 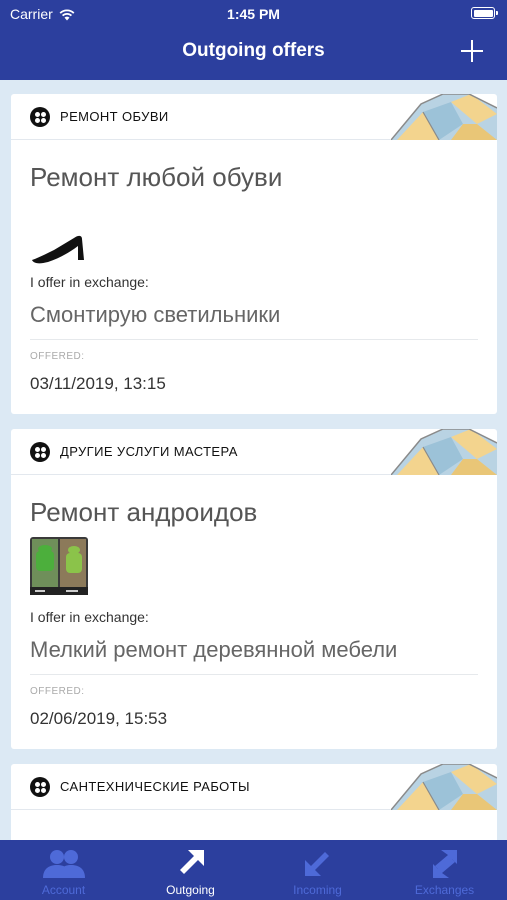 I want to click on offer-in-exchange-value: Смонтирую светильники, so click(x=155, y=314).